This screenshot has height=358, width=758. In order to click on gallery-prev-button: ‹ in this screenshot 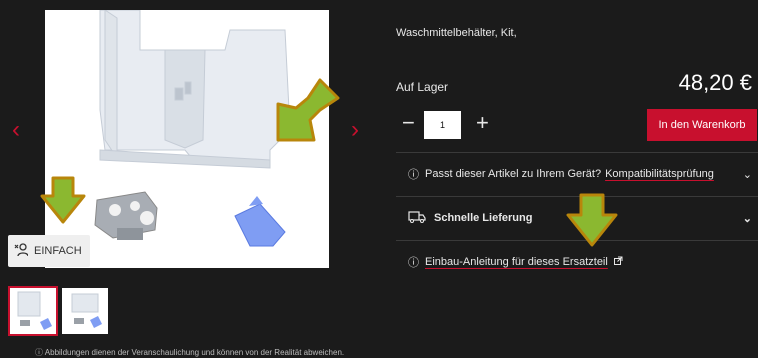, I will do `click(16, 130)`.